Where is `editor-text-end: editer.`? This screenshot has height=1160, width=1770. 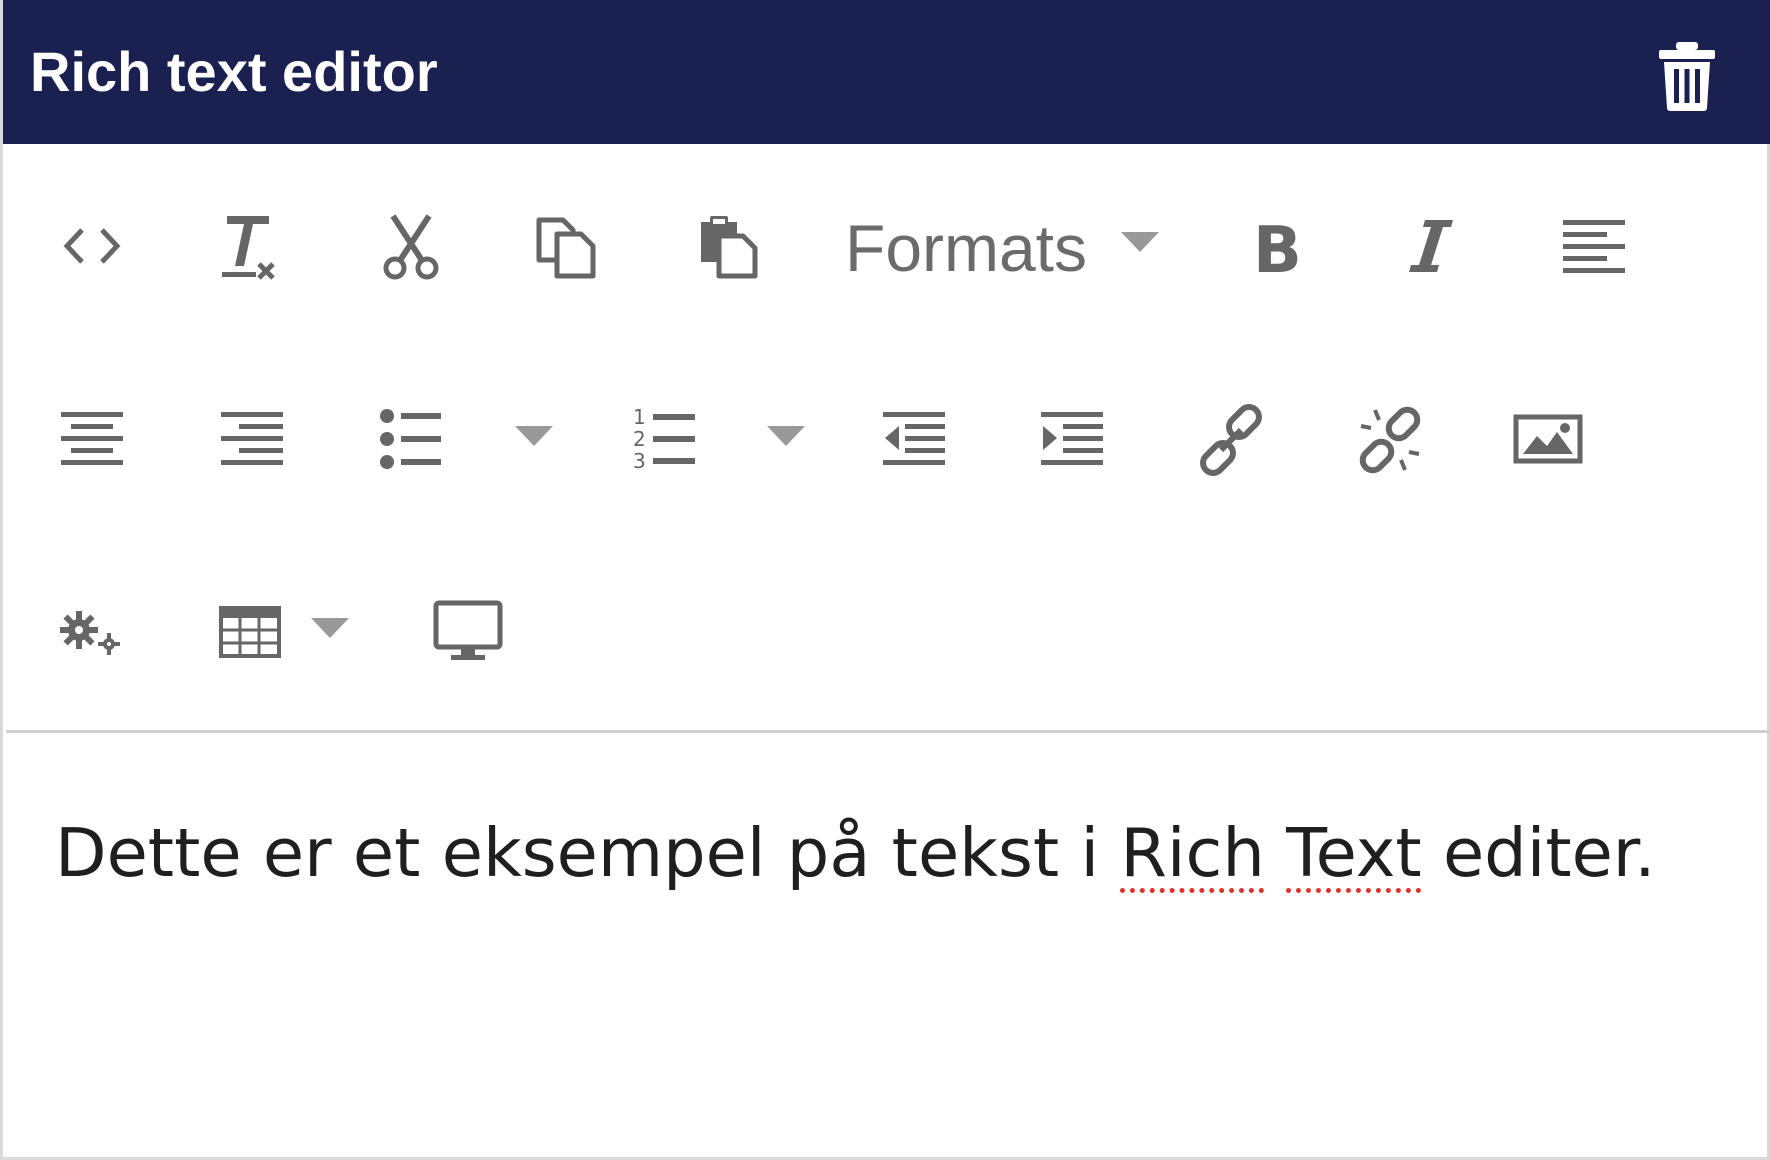 editor-text-end: editer. is located at coordinates (1538, 853).